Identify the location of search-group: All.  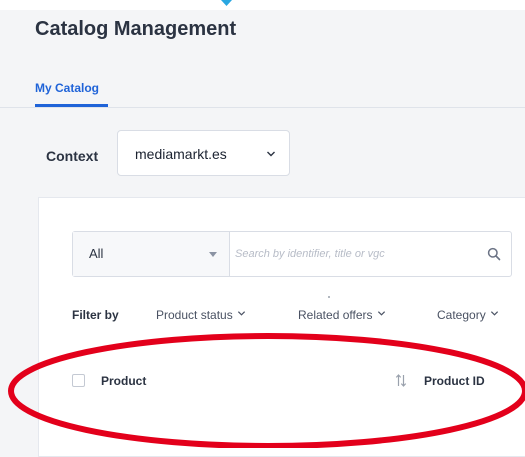
(292, 254).